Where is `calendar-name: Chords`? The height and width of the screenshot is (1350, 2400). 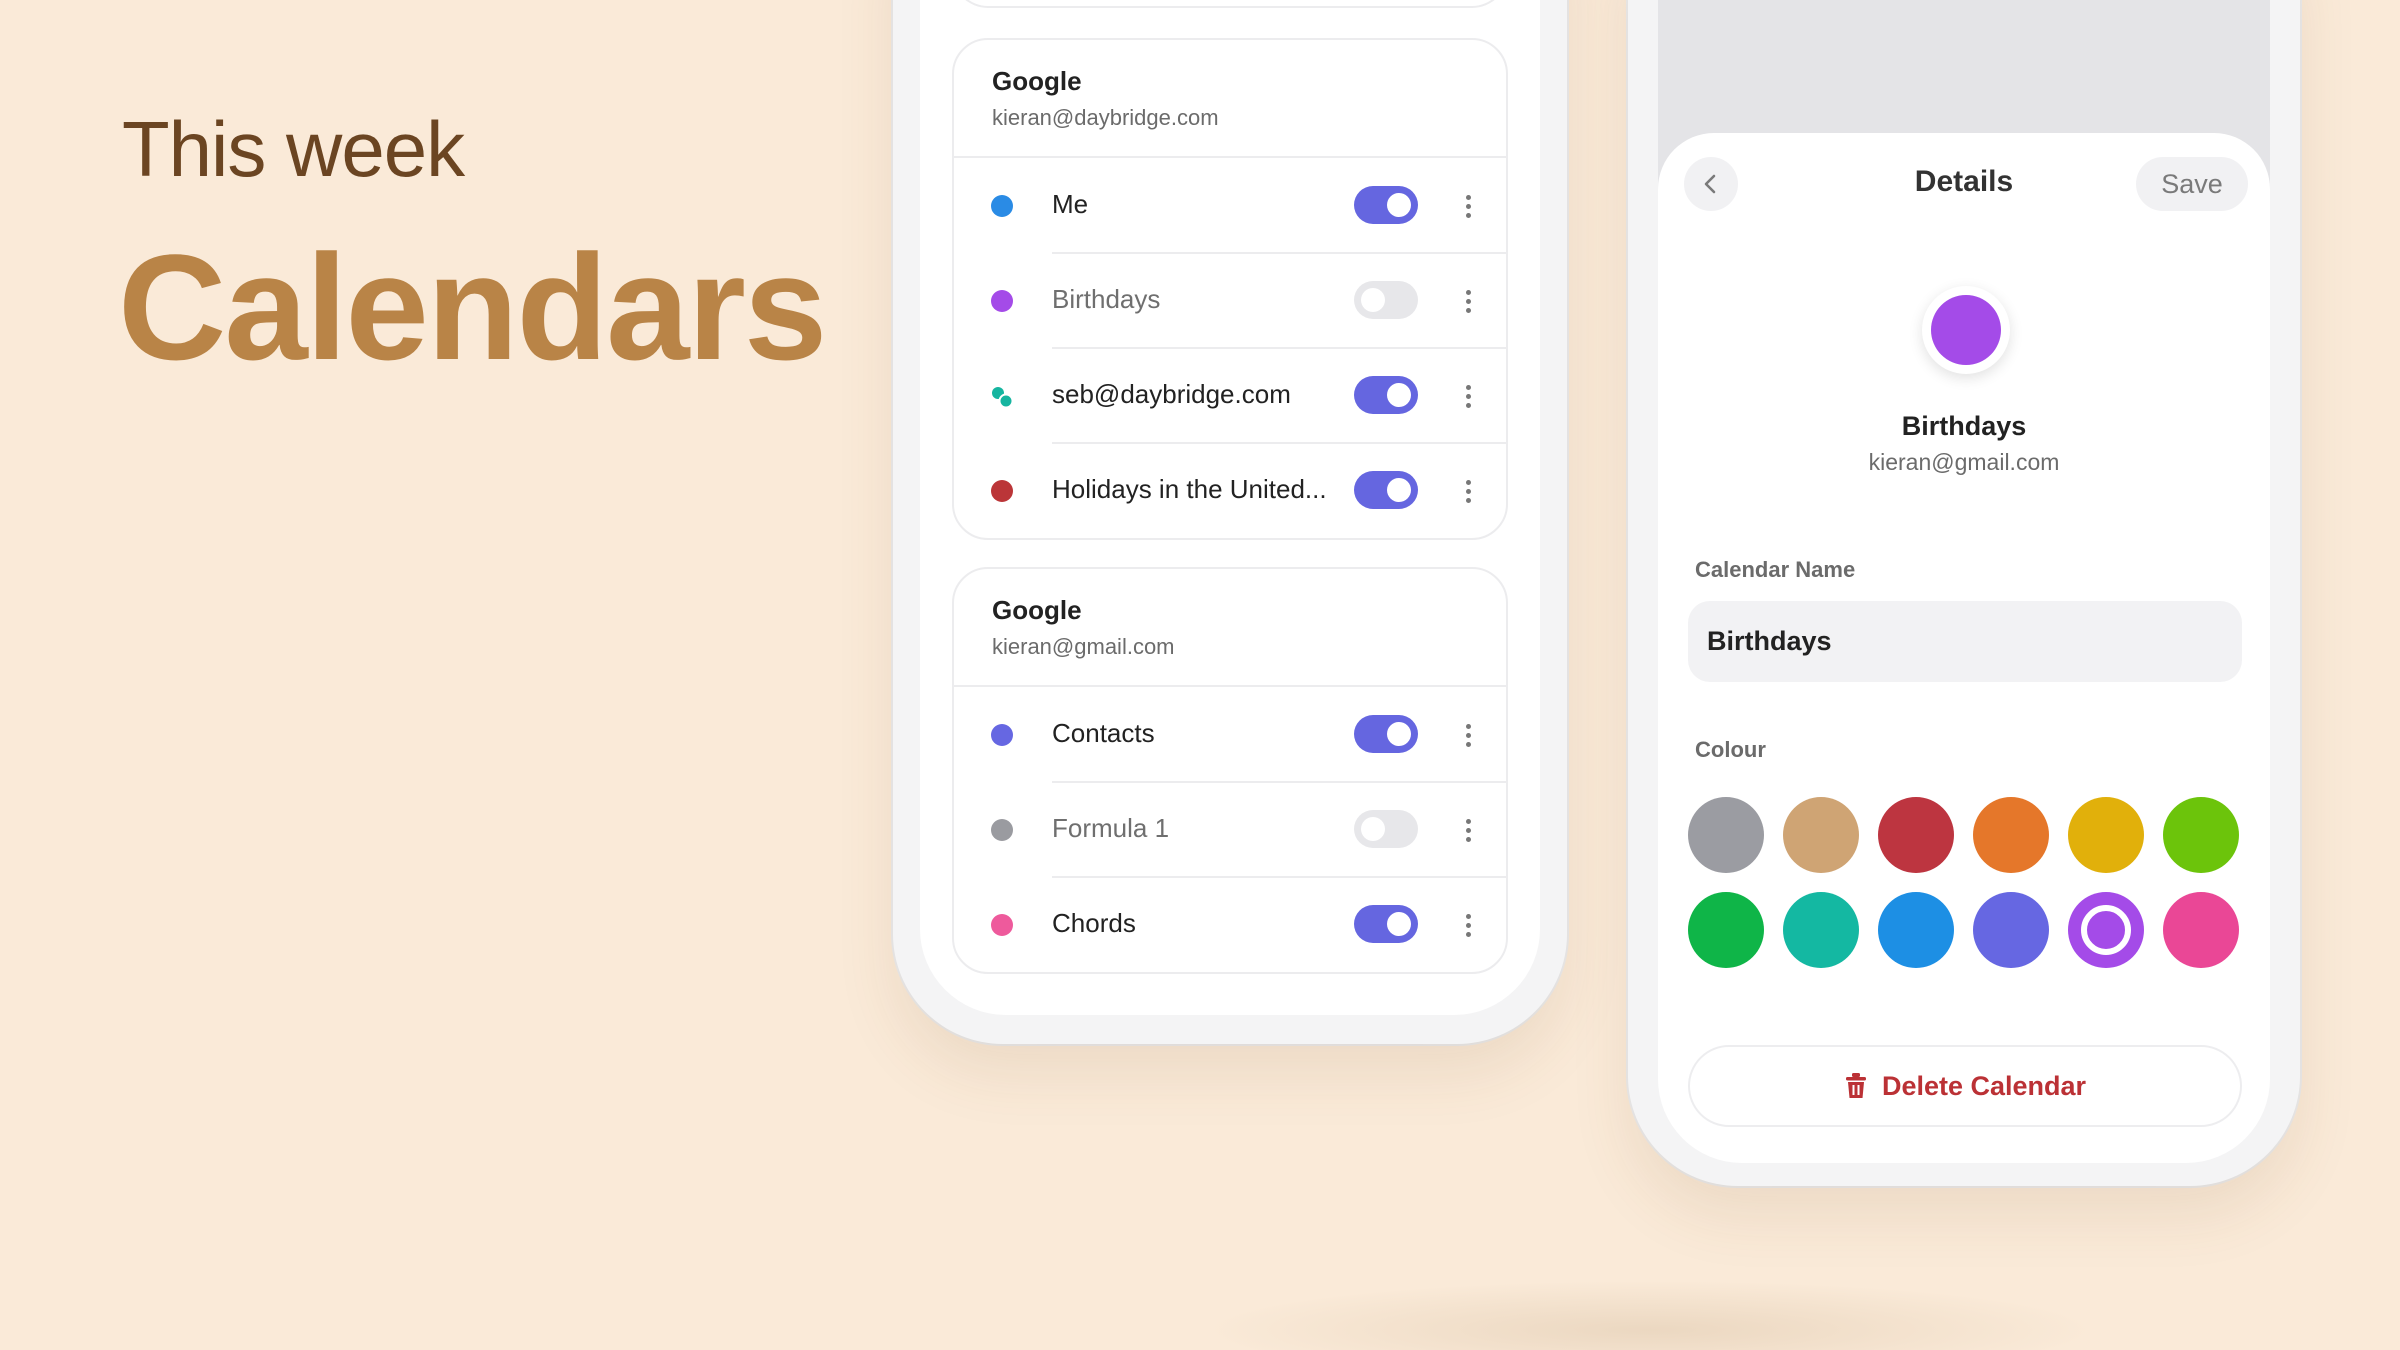
calendar-name: Chords is located at coordinates (1094, 923).